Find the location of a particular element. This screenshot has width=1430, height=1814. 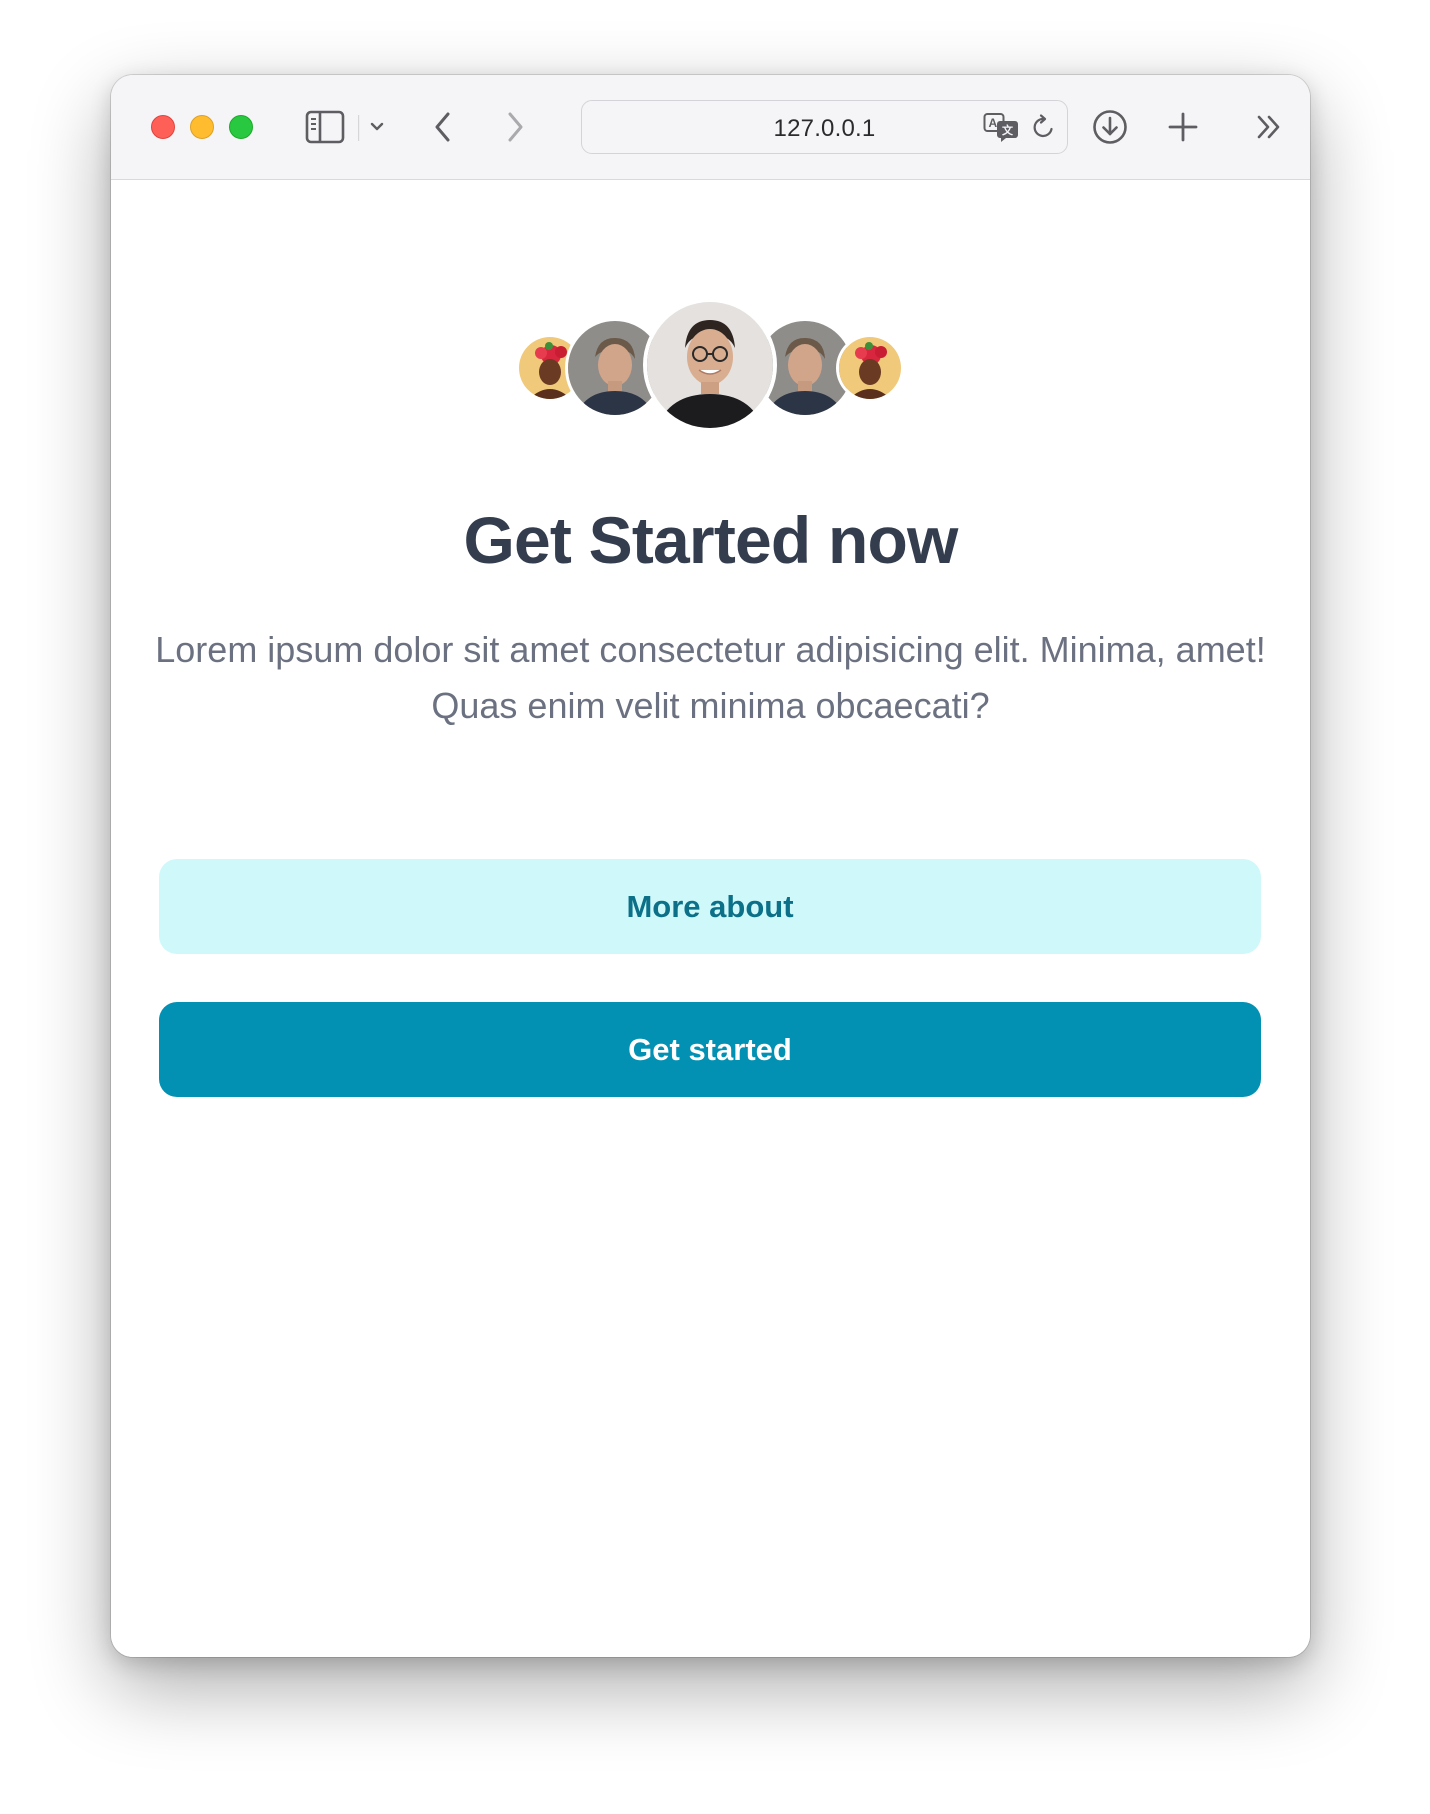

back-icon is located at coordinates (443, 127).